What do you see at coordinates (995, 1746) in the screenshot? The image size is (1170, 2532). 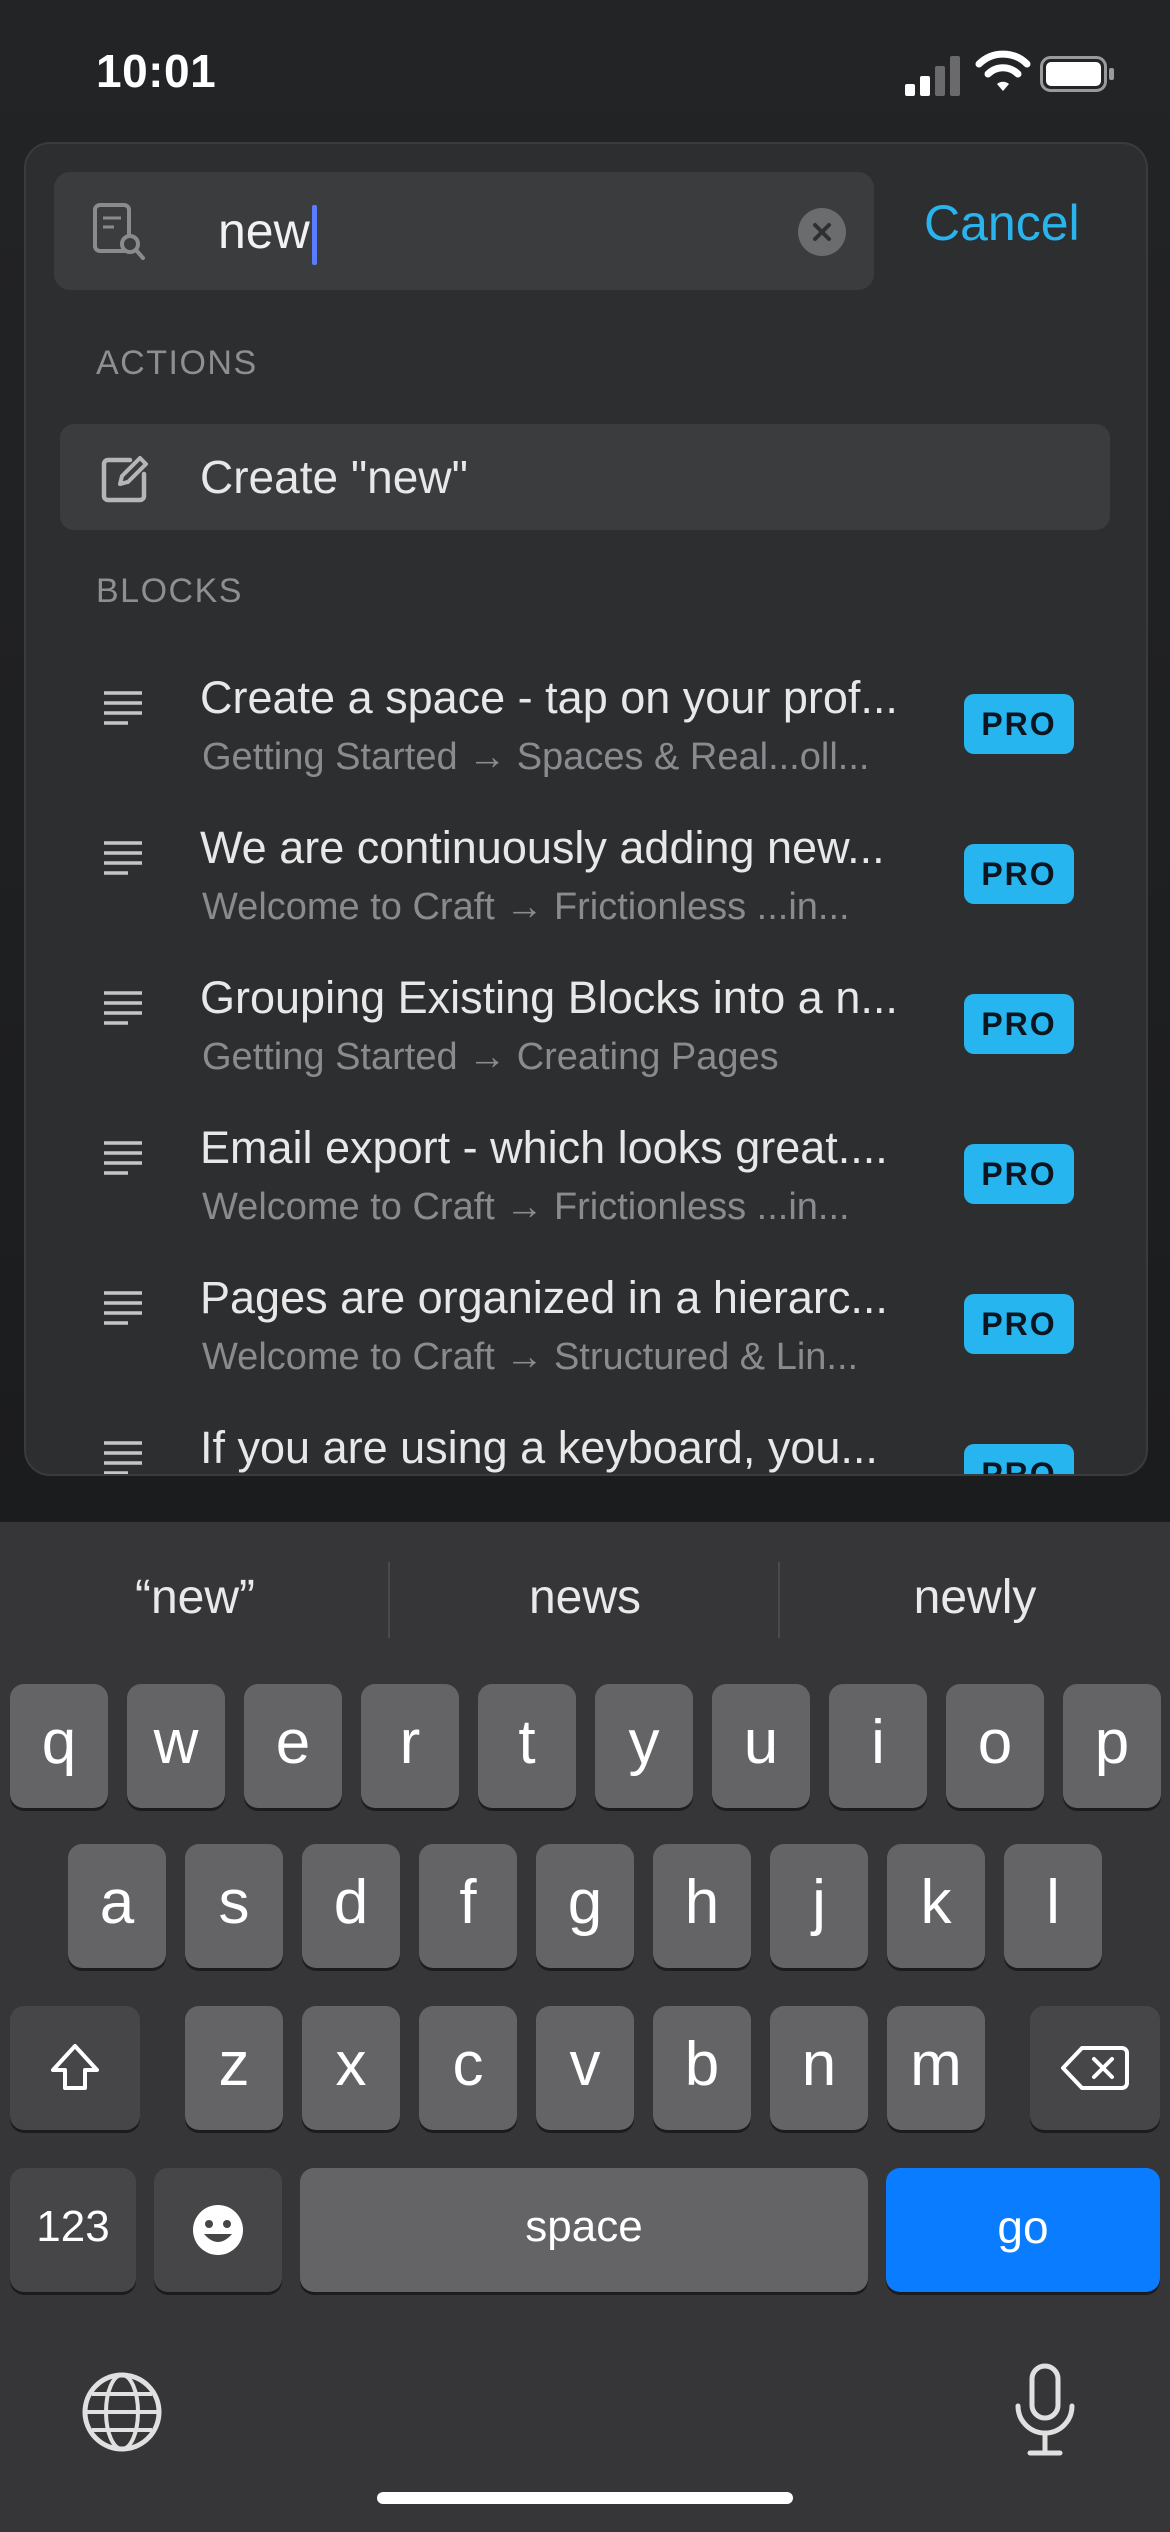 I see `key-o: o` at bounding box center [995, 1746].